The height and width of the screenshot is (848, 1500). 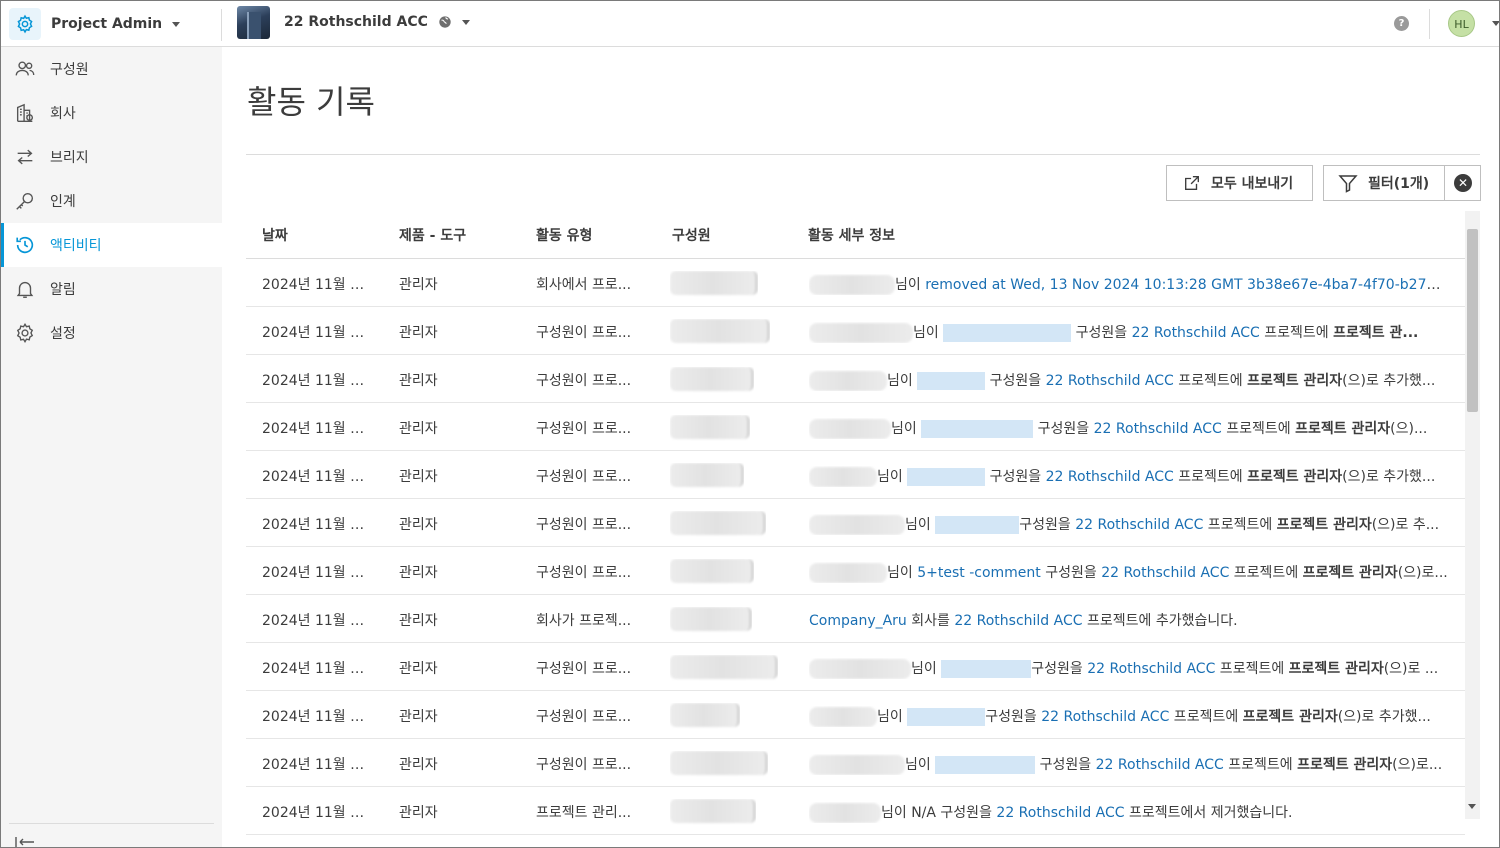 What do you see at coordinates (1401, 23) in the screenshot?
I see `help-icon: ?` at bounding box center [1401, 23].